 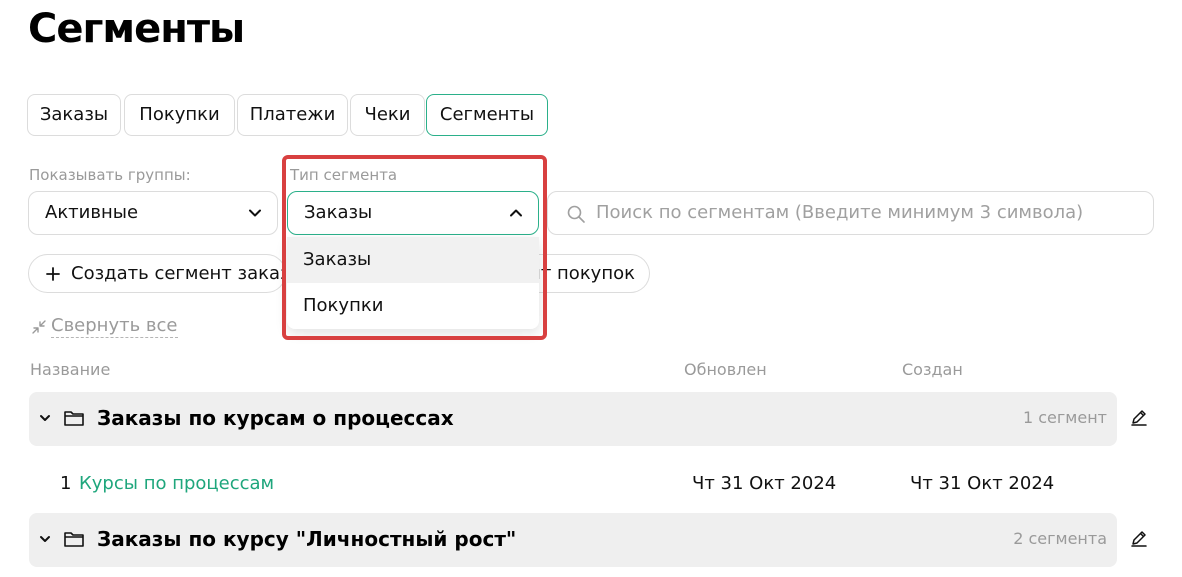 What do you see at coordinates (110, 175) in the screenshot?
I see `groups-filter-label: Показывать группы:` at bounding box center [110, 175].